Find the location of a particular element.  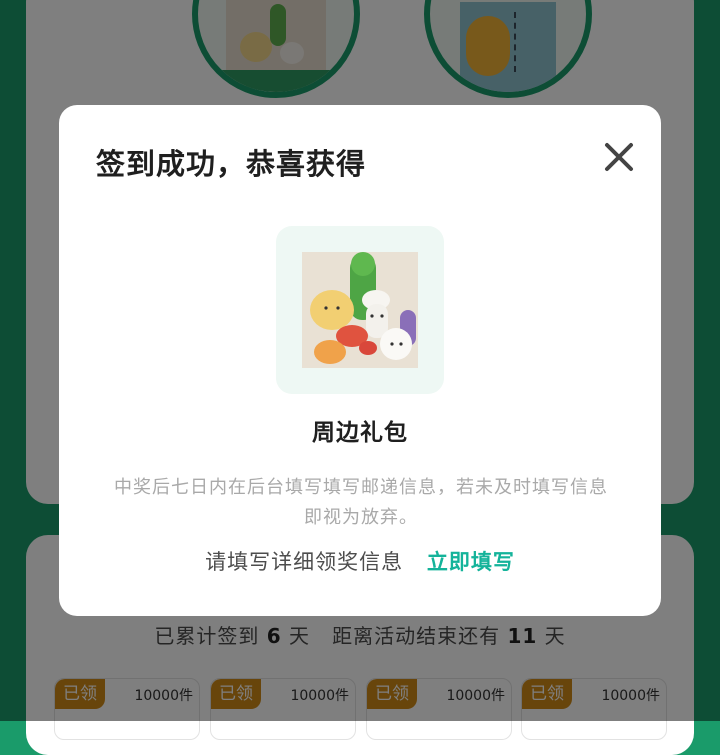

dialog-title: 签到成功，恭喜获得 is located at coordinates (231, 164).